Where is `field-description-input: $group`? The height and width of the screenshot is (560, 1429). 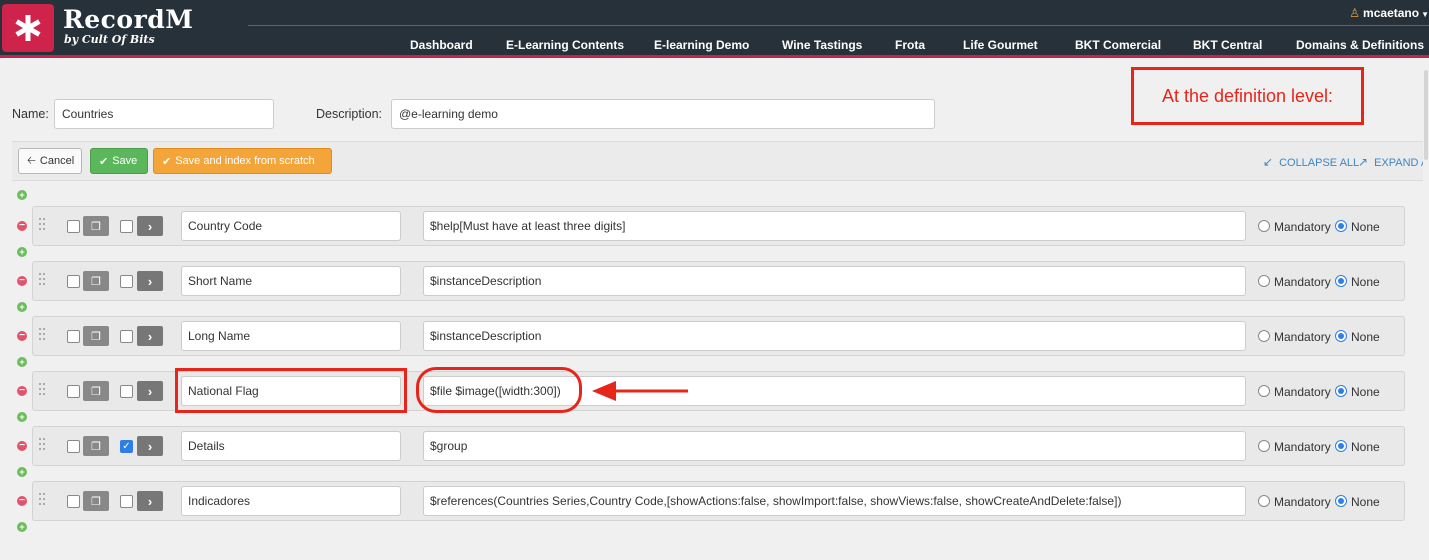 field-description-input: $group is located at coordinates (834, 446).